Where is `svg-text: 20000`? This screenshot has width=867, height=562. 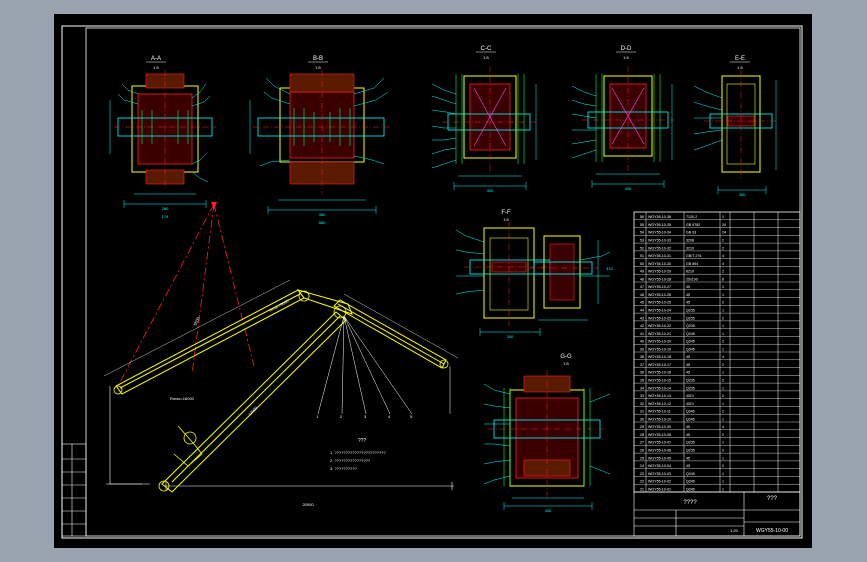 svg-text: 20000 is located at coordinates (308, 504).